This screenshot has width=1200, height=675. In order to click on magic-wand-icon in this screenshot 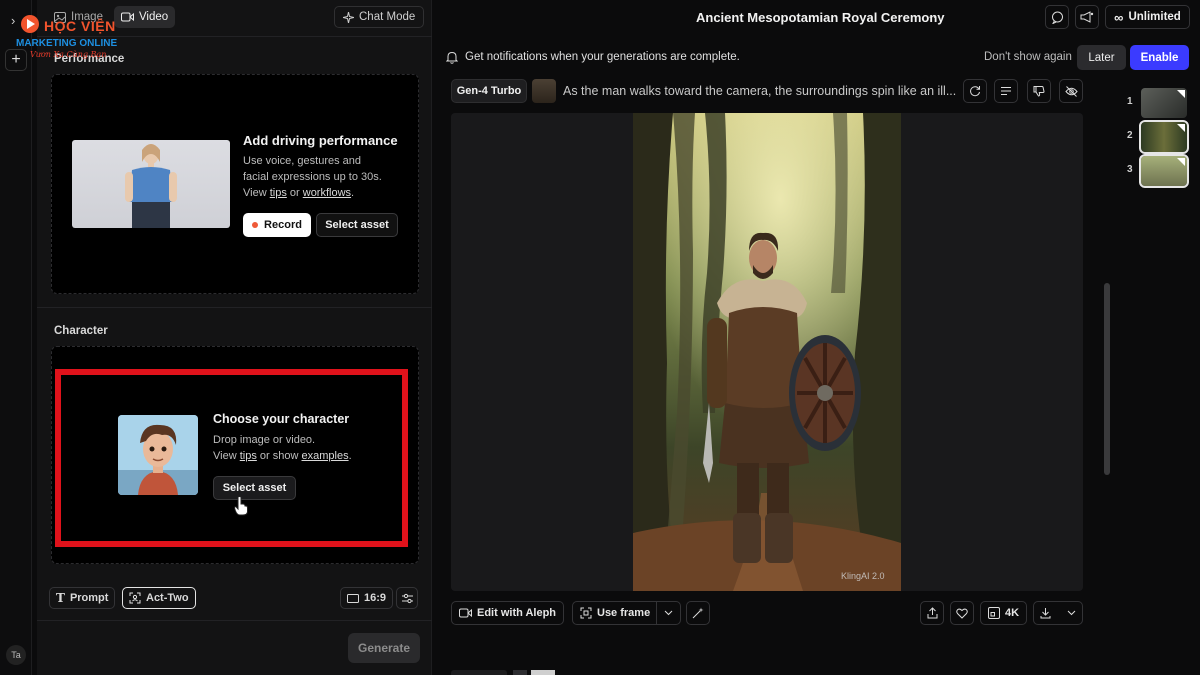, I will do `click(698, 613)`.